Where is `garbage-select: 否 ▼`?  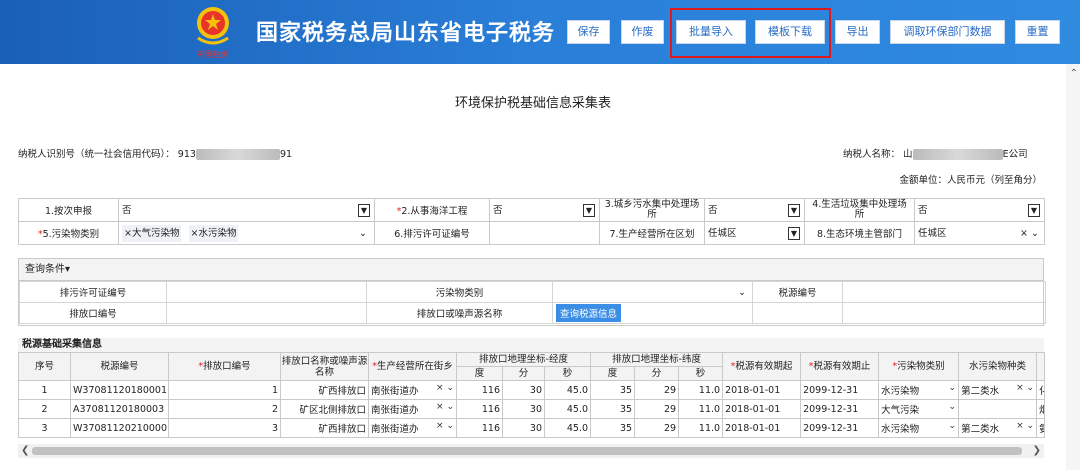
garbage-select: 否 ▼ is located at coordinates (979, 210).